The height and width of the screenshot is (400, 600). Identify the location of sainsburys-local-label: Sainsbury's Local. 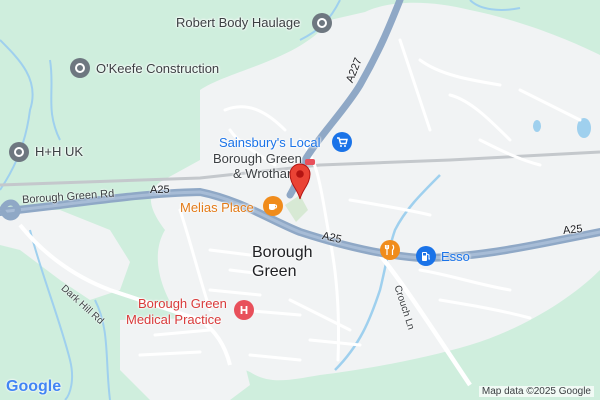
(269, 142).